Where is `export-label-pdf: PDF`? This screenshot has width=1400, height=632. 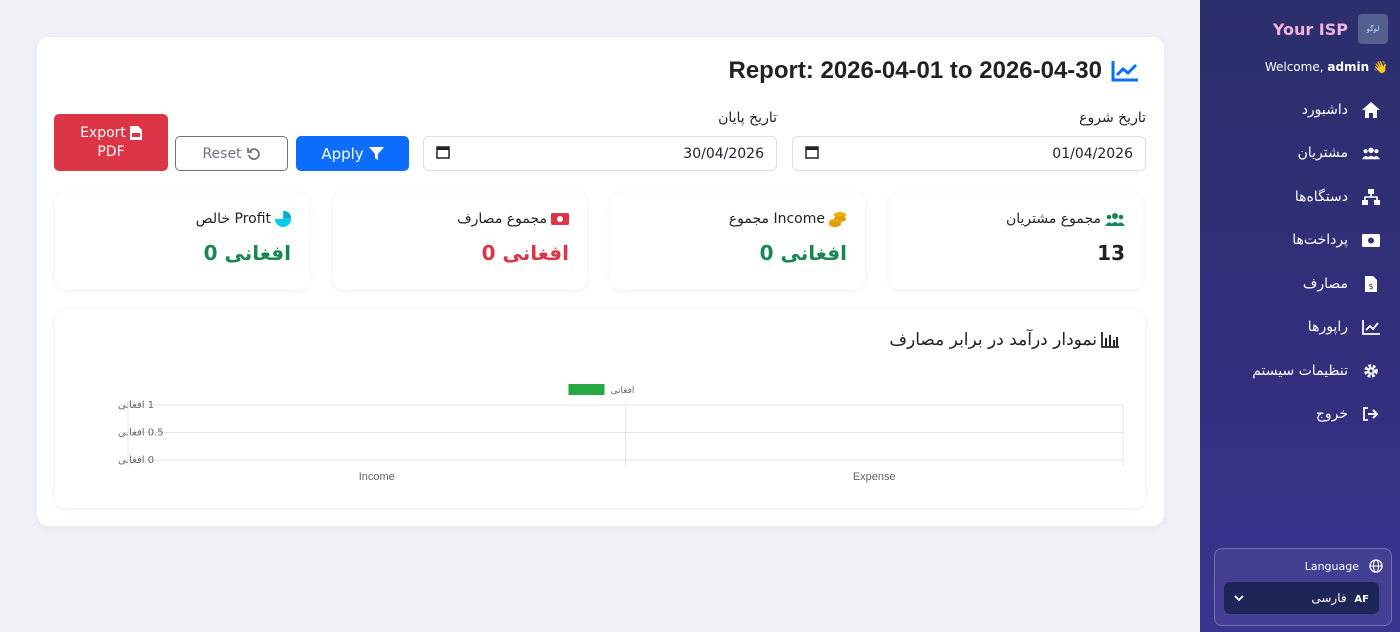 export-label-pdf: PDF is located at coordinates (111, 151).